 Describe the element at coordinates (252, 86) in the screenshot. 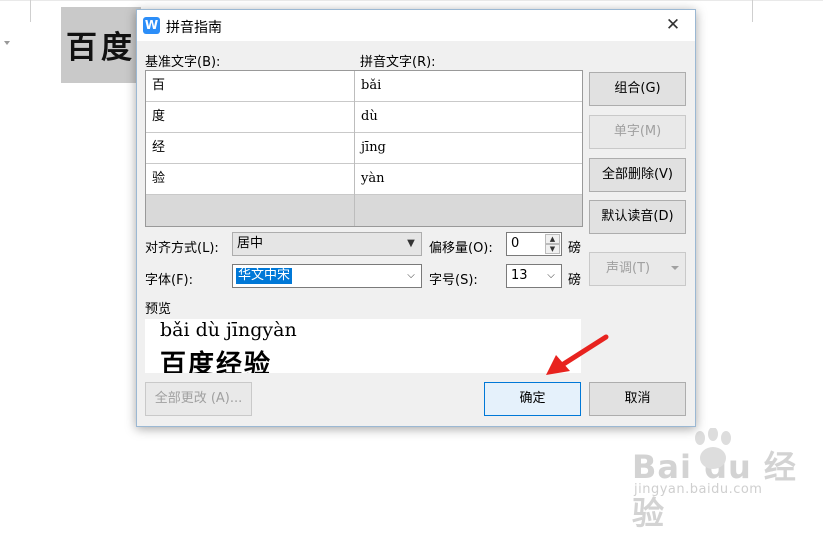

I see `base-char-cell: 百` at that location.